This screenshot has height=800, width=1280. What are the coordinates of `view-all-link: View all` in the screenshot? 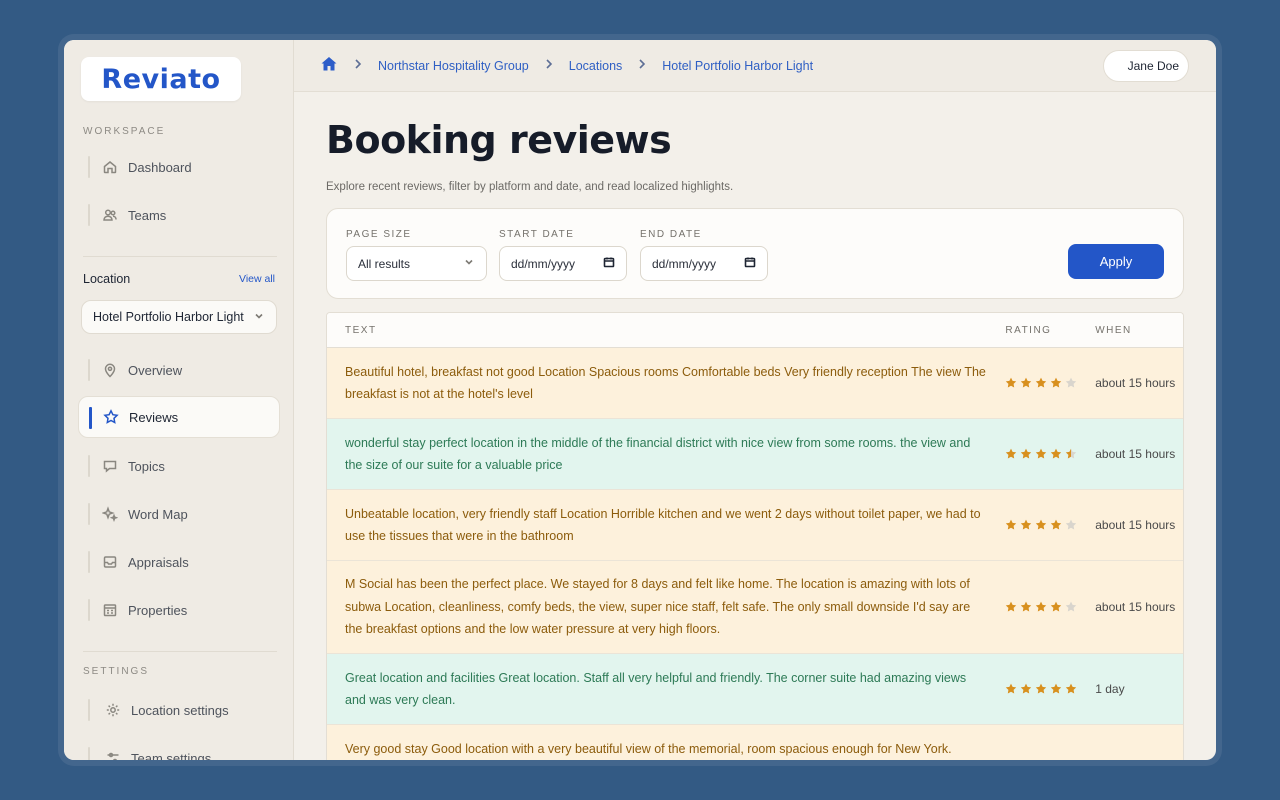 It's located at (257, 279).